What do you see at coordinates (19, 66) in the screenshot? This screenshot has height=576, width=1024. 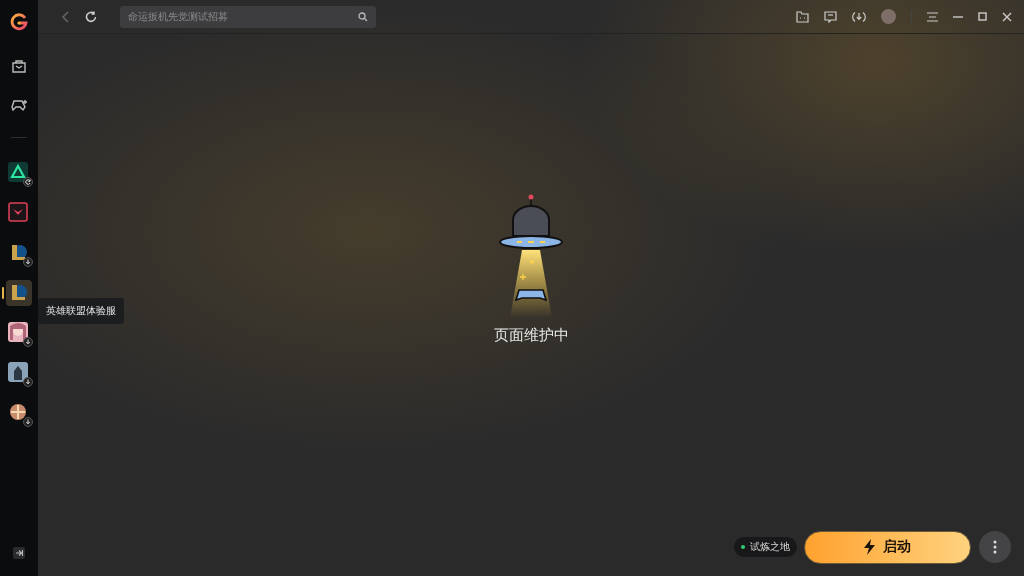 I see `shopping-bag-icon` at bounding box center [19, 66].